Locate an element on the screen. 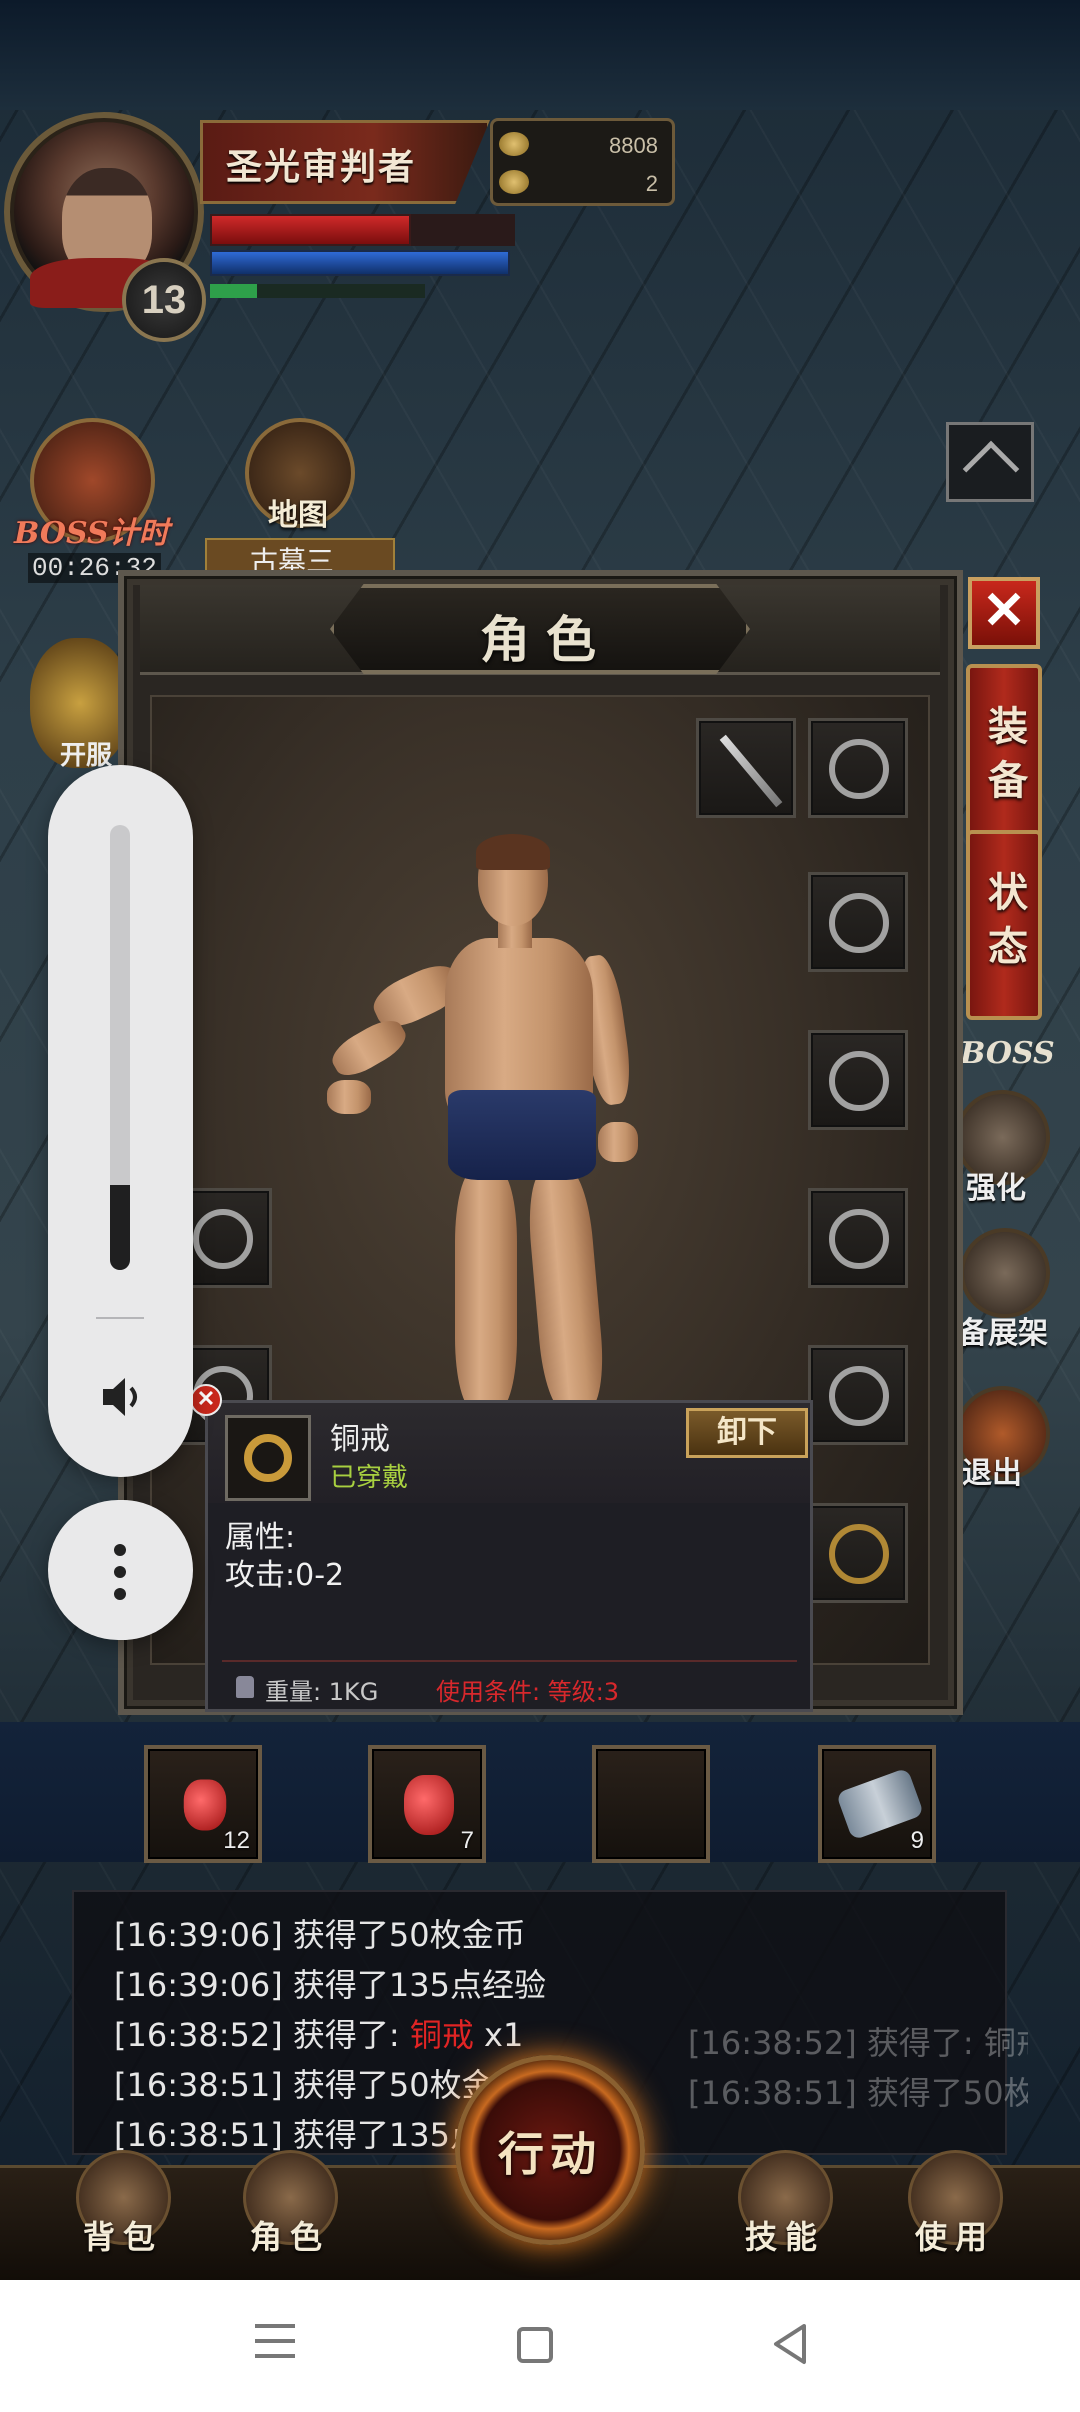 This screenshot has height=2412, width=1080. item-name: 铜戒 is located at coordinates (360, 1439).